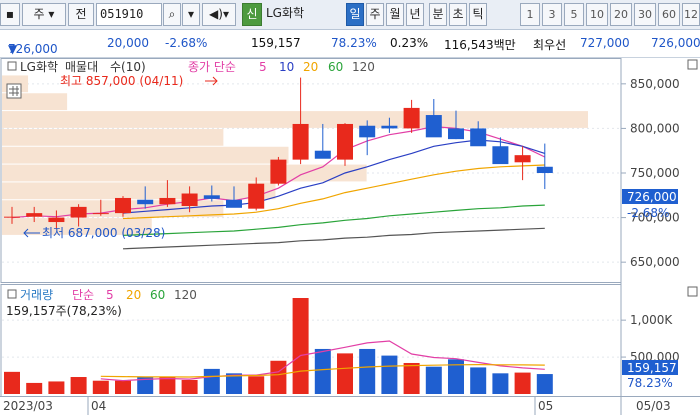  I want to click on volume-legend-ma-label: 단순, so click(83, 295).